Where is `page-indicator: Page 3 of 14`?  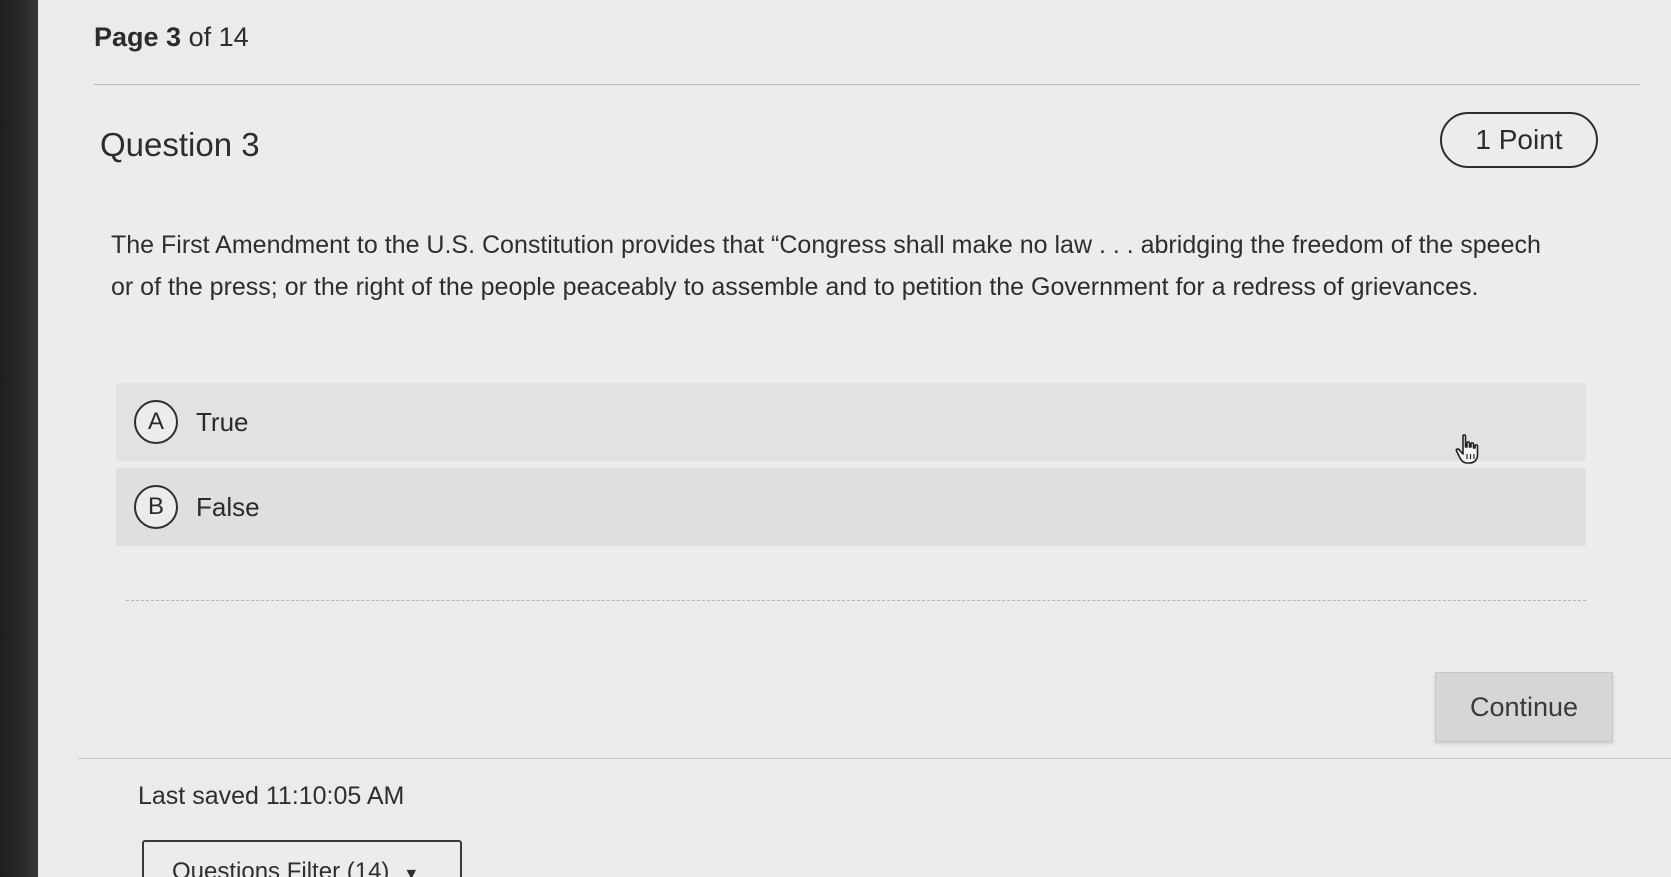
page-indicator: Page 3 of 14 is located at coordinates (171, 37).